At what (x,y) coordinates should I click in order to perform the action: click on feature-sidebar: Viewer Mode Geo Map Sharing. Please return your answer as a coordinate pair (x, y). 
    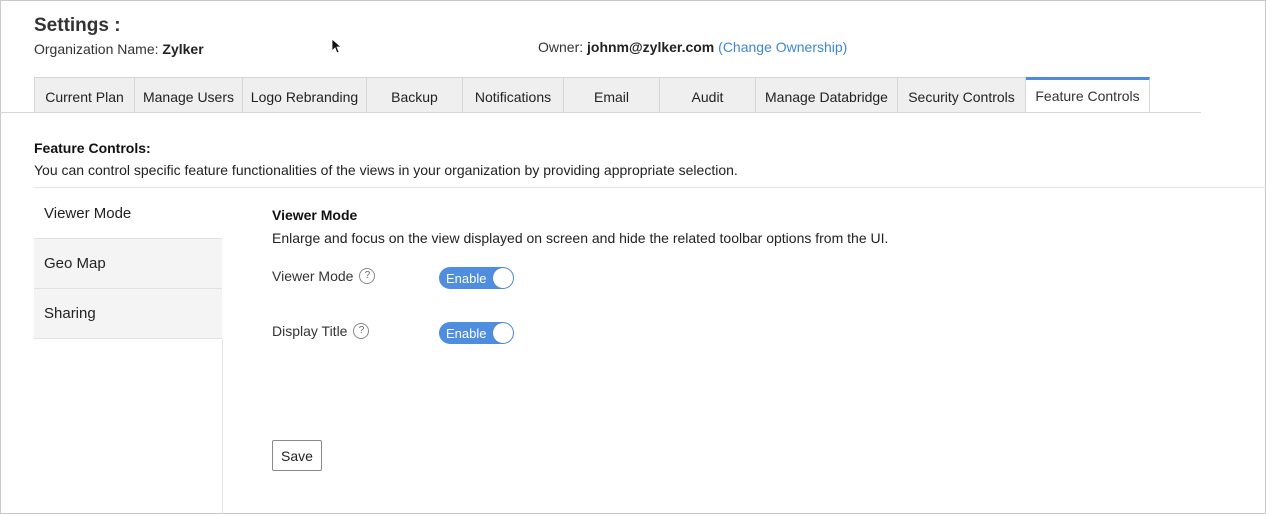
    Looking at the image, I should click on (128, 264).